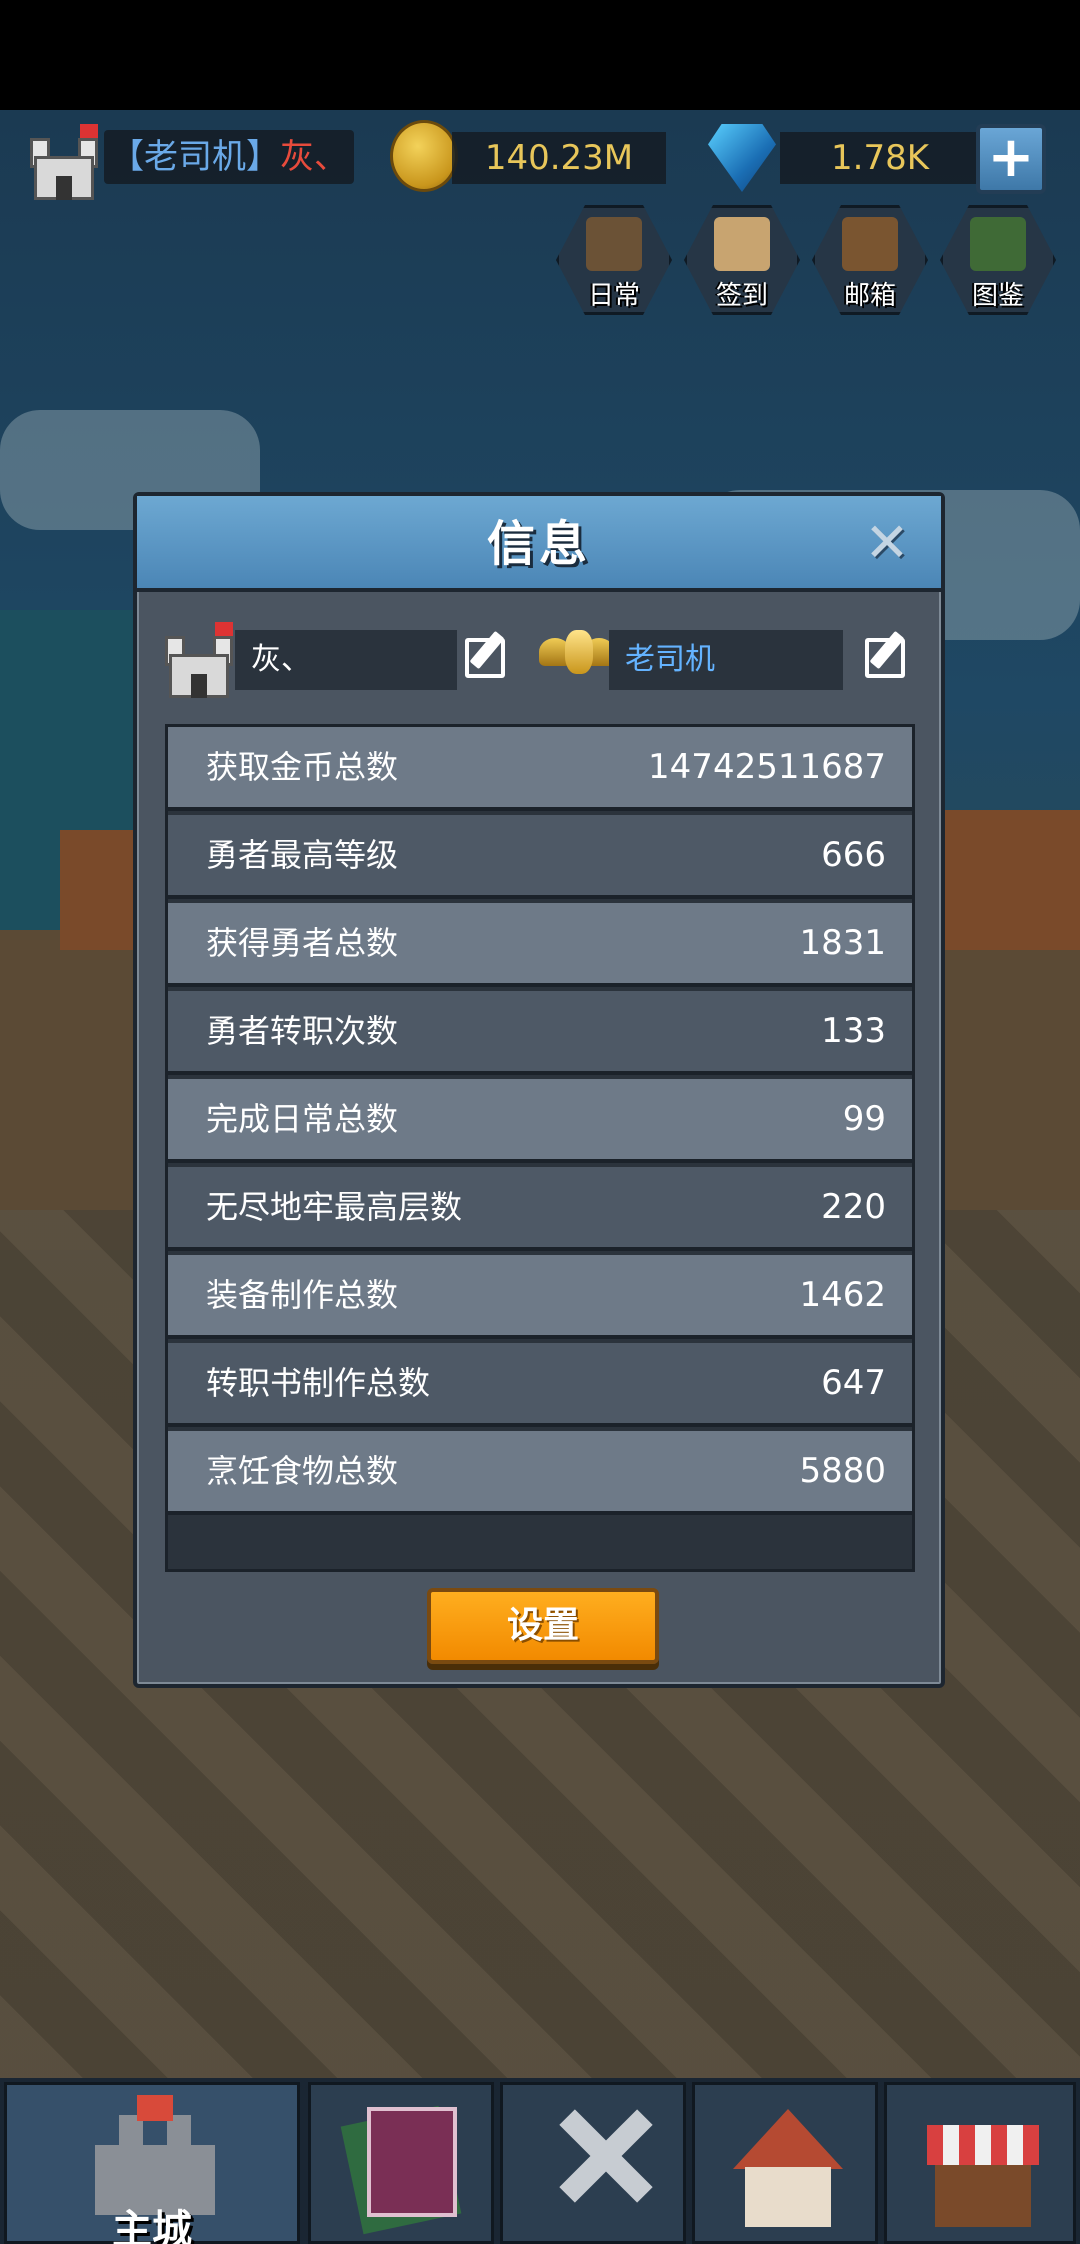 The width and height of the screenshot is (1080, 2244). What do you see at coordinates (853, 855) in the screenshot?
I see `stat-value: 666` at bounding box center [853, 855].